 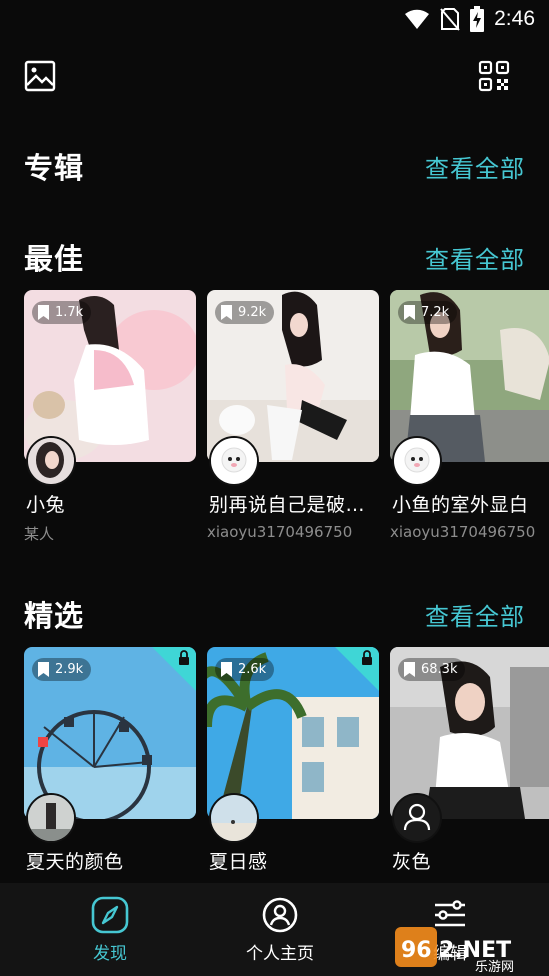 I want to click on watermark-brand-part: 96, so click(x=416, y=950).